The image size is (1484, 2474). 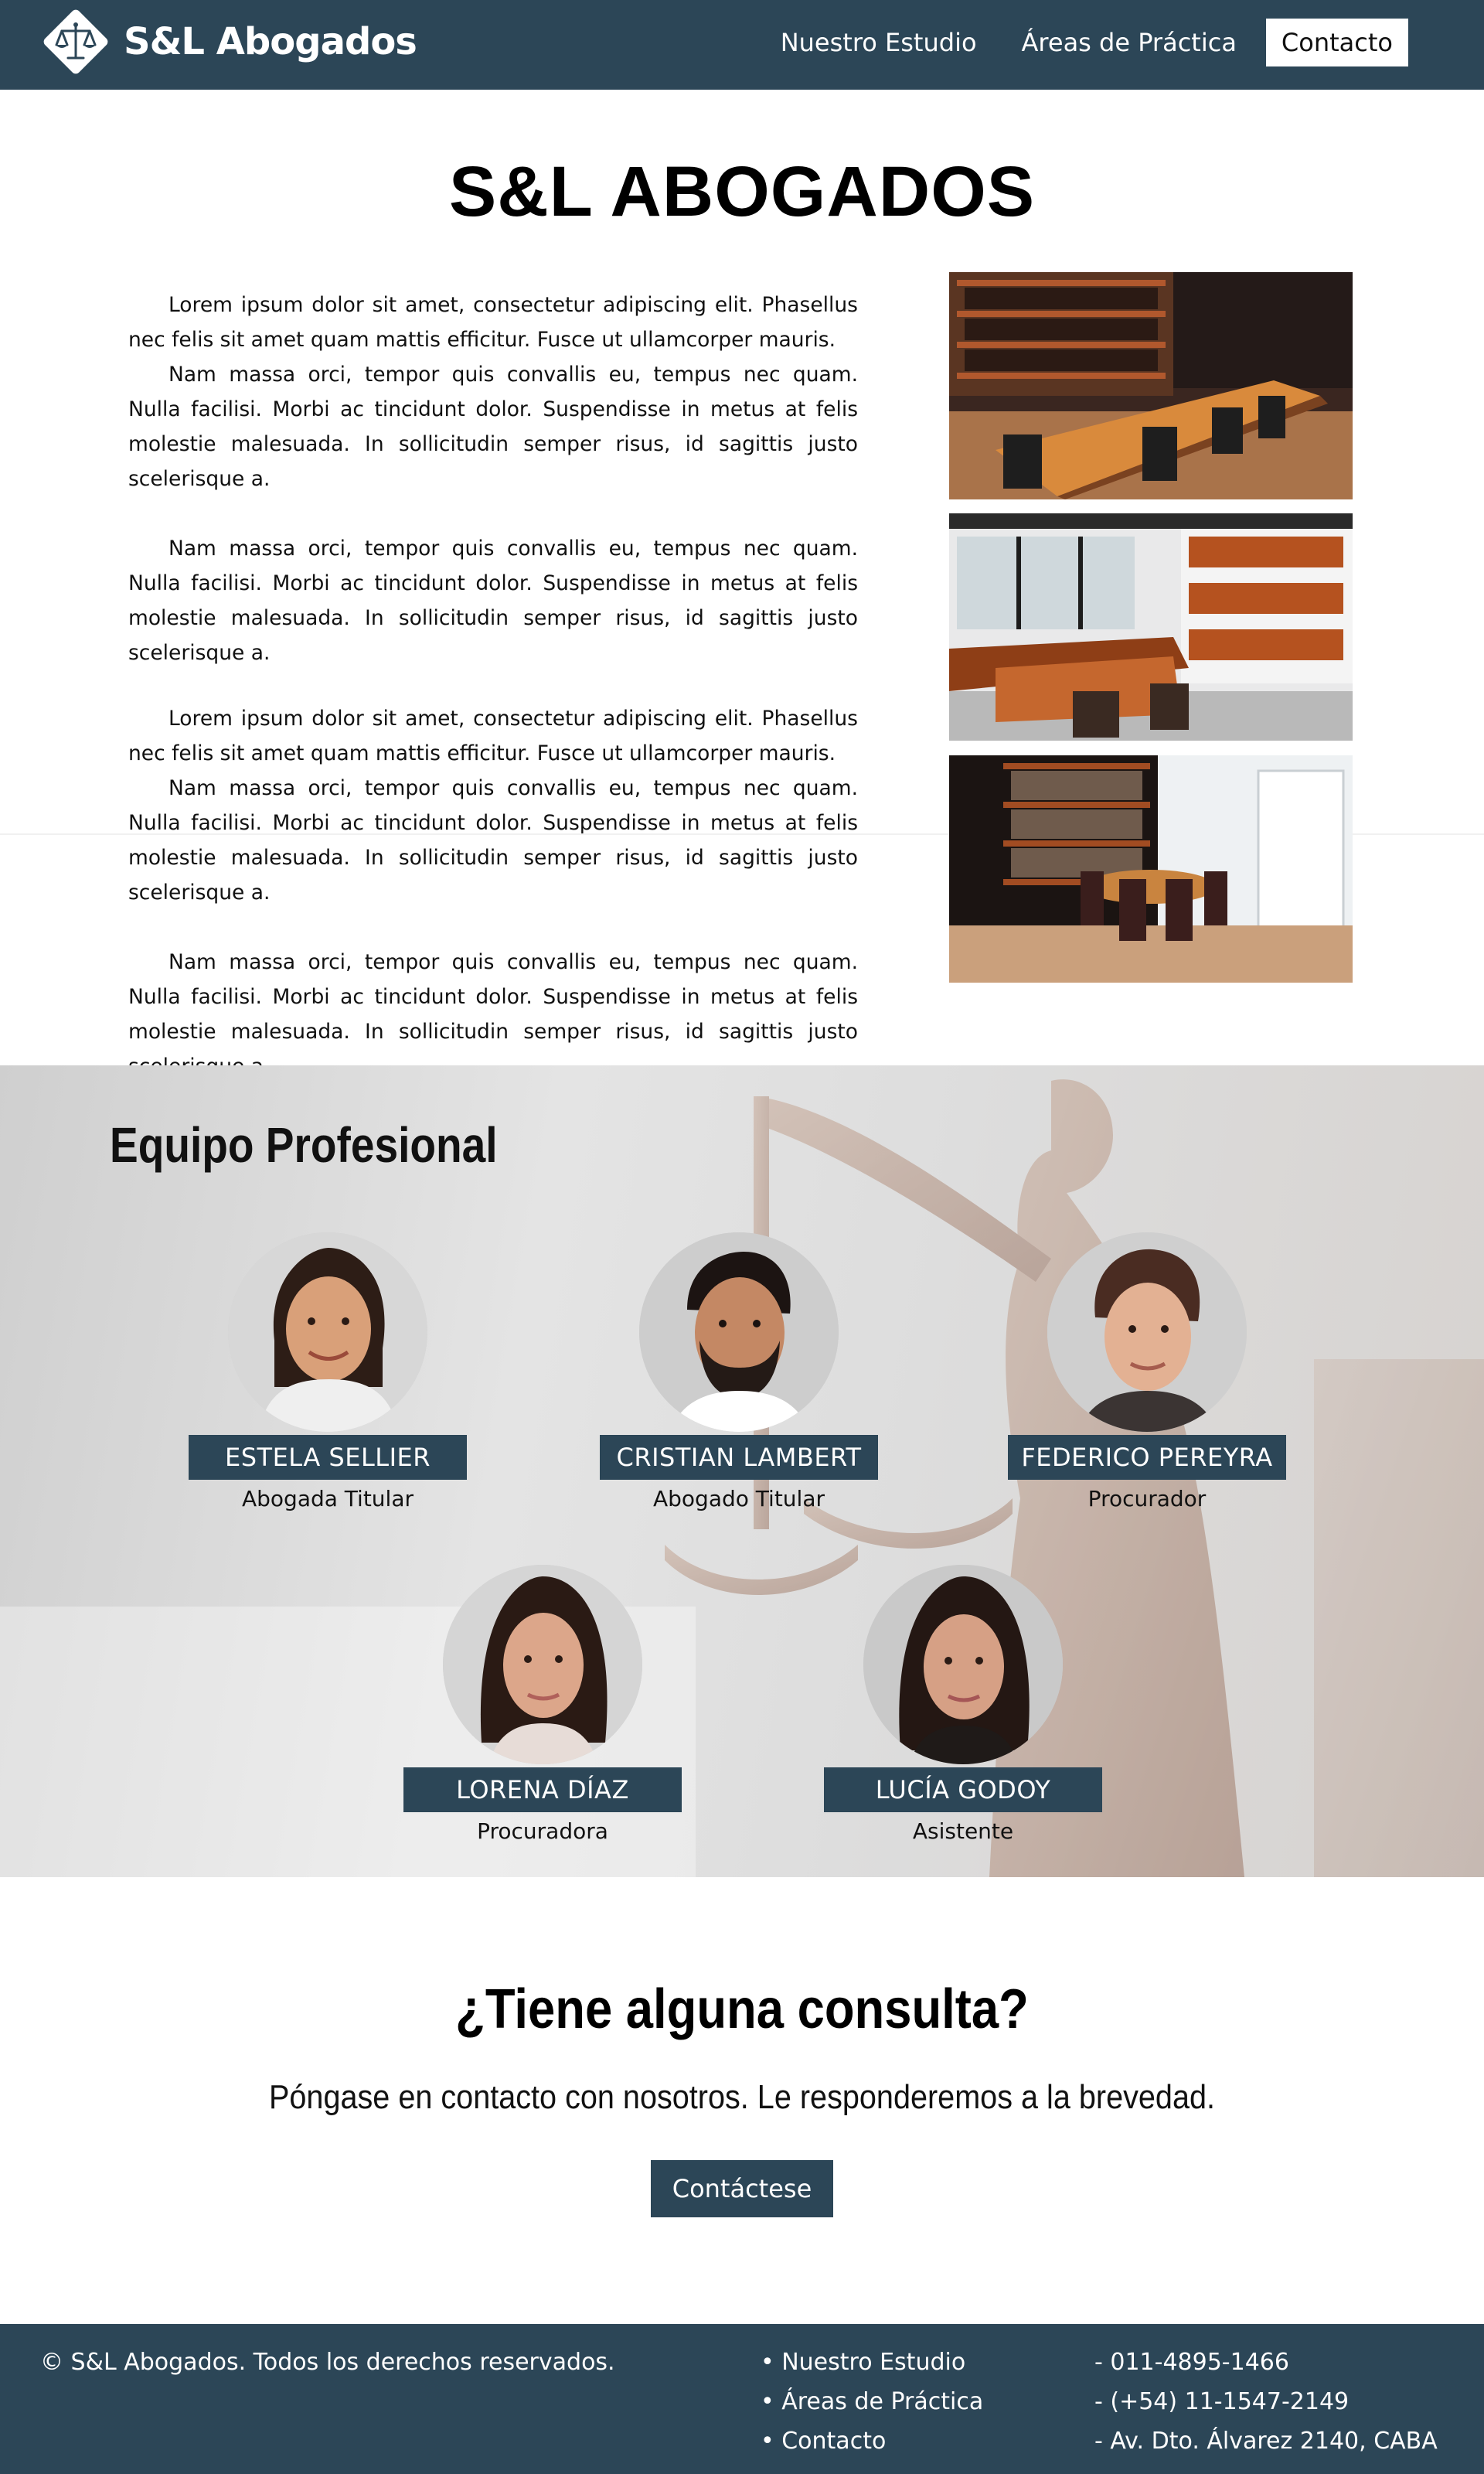 I want to click on member-role: Procurador, so click(x=1147, y=1498).